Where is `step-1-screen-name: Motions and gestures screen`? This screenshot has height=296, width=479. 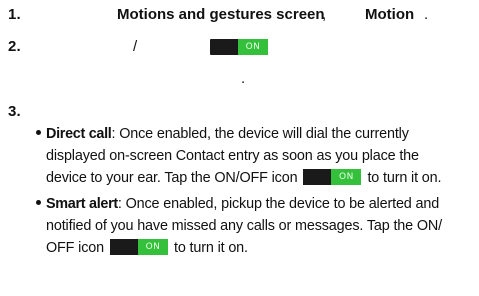 step-1-screen-name: Motions and gestures screen is located at coordinates (221, 14).